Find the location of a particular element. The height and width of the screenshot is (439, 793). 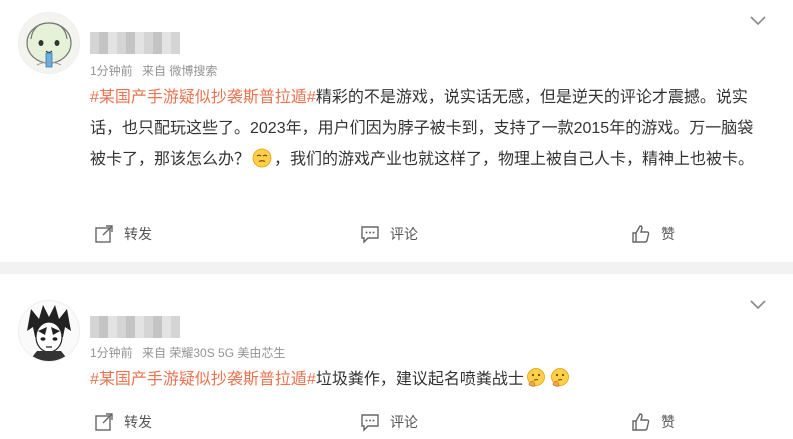

comment-text: #某国产手游疑似抄袭斯普拉遁#垃圾粪作，建议起名喷粪战士 is located at coordinates (425, 379).